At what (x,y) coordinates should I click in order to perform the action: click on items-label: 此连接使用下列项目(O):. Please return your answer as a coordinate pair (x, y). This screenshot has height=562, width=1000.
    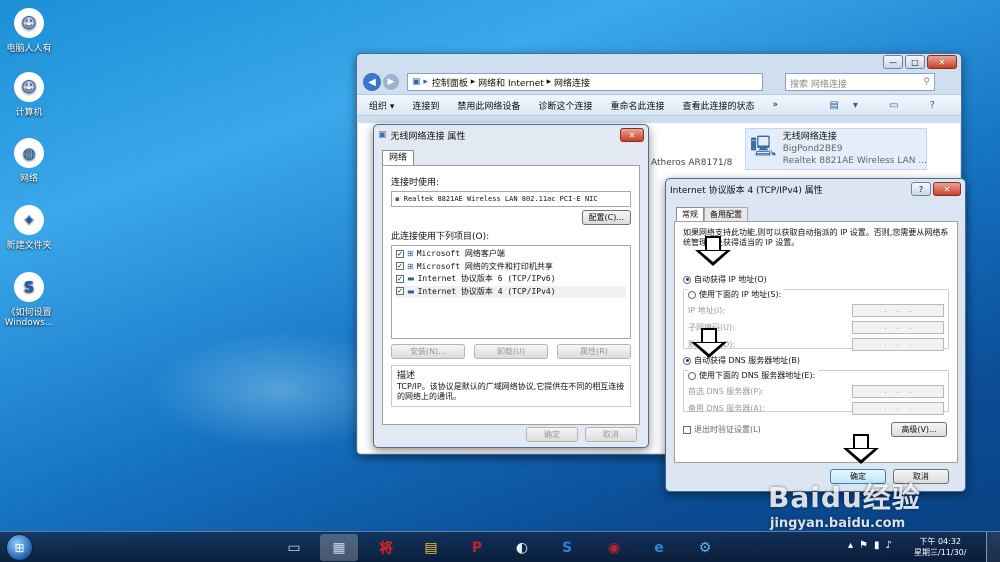
    Looking at the image, I should click on (440, 237).